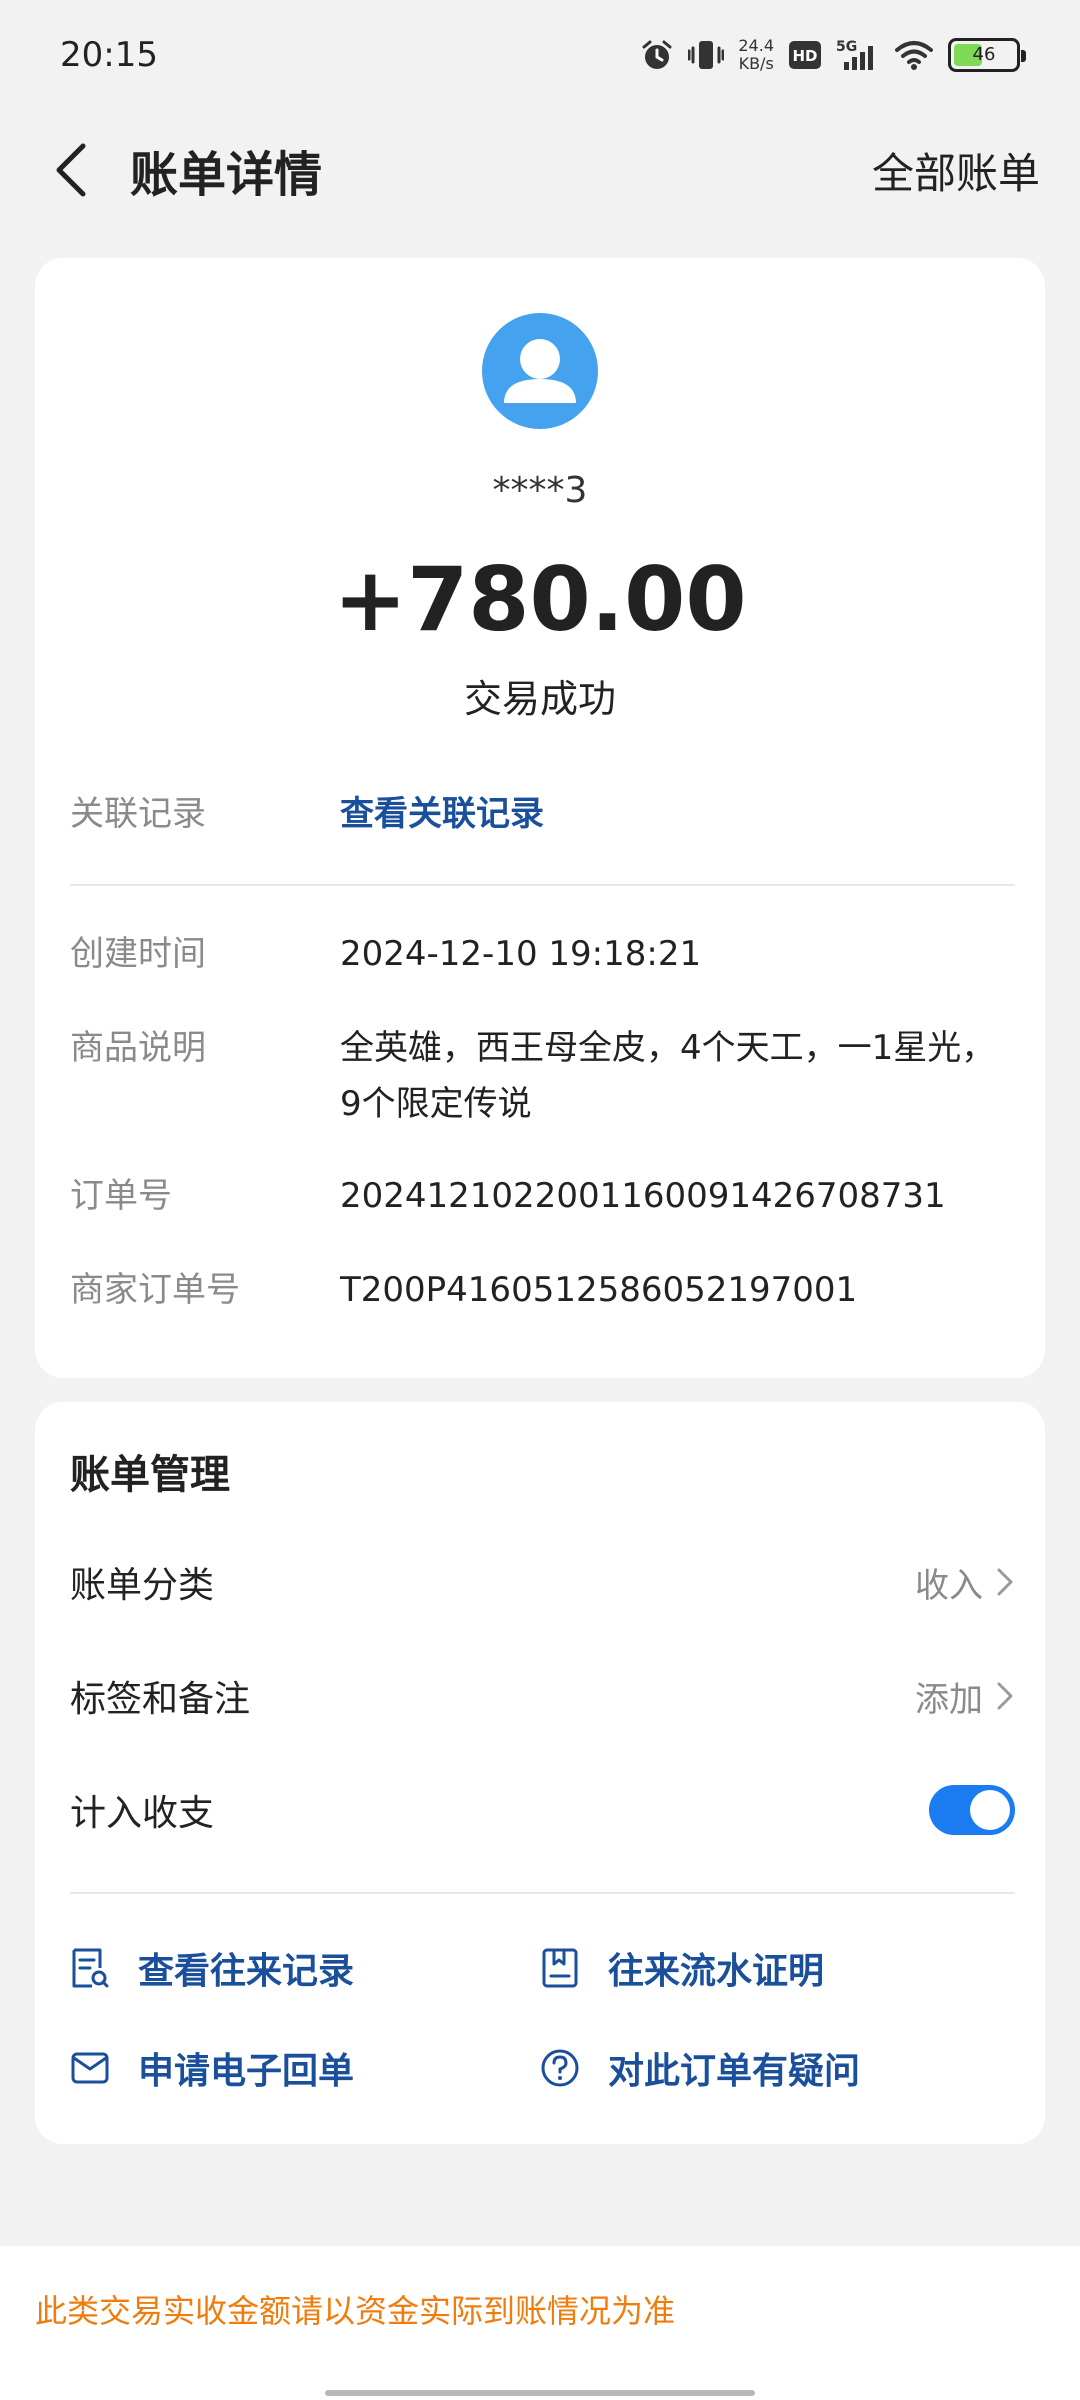 This screenshot has width=1080, height=2400. I want to click on created-time-row: 创建时间 2024-12-10 19:18:21, so click(542, 954).